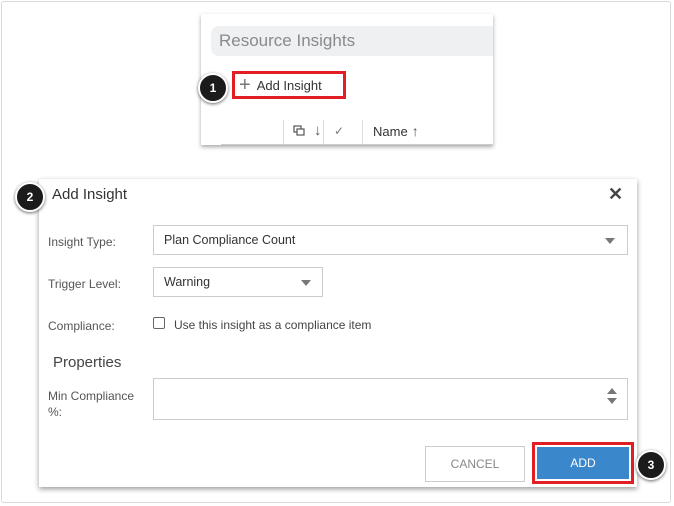 The height and width of the screenshot is (506, 674). Describe the element at coordinates (339, 131) in the screenshot. I see `checkmark-icon: ✓` at that location.